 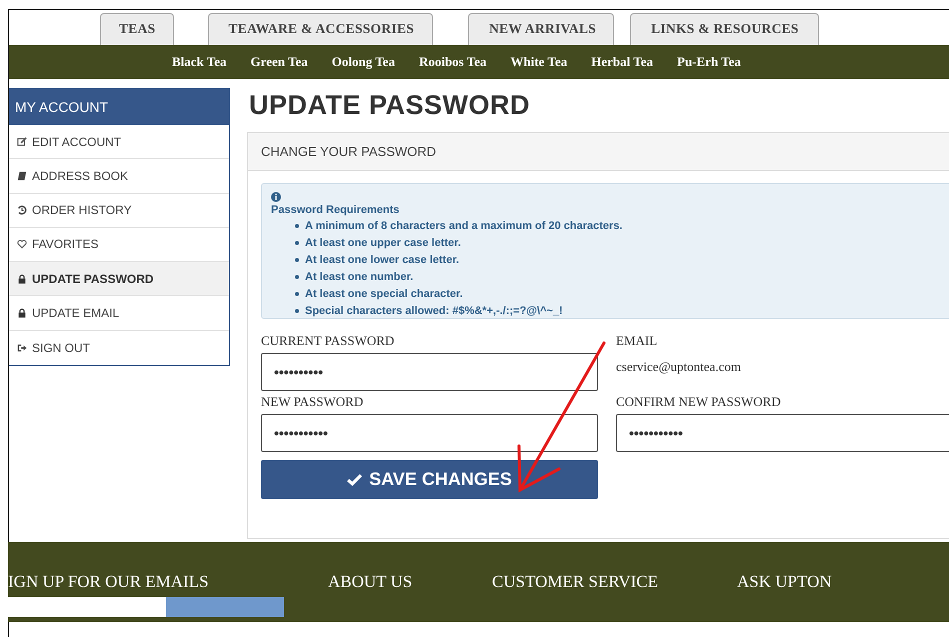 What do you see at coordinates (699, 402) in the screenshot?
I see `field-label: CONFIRM NEW PASSWORD` at bounding box center [699, 402].